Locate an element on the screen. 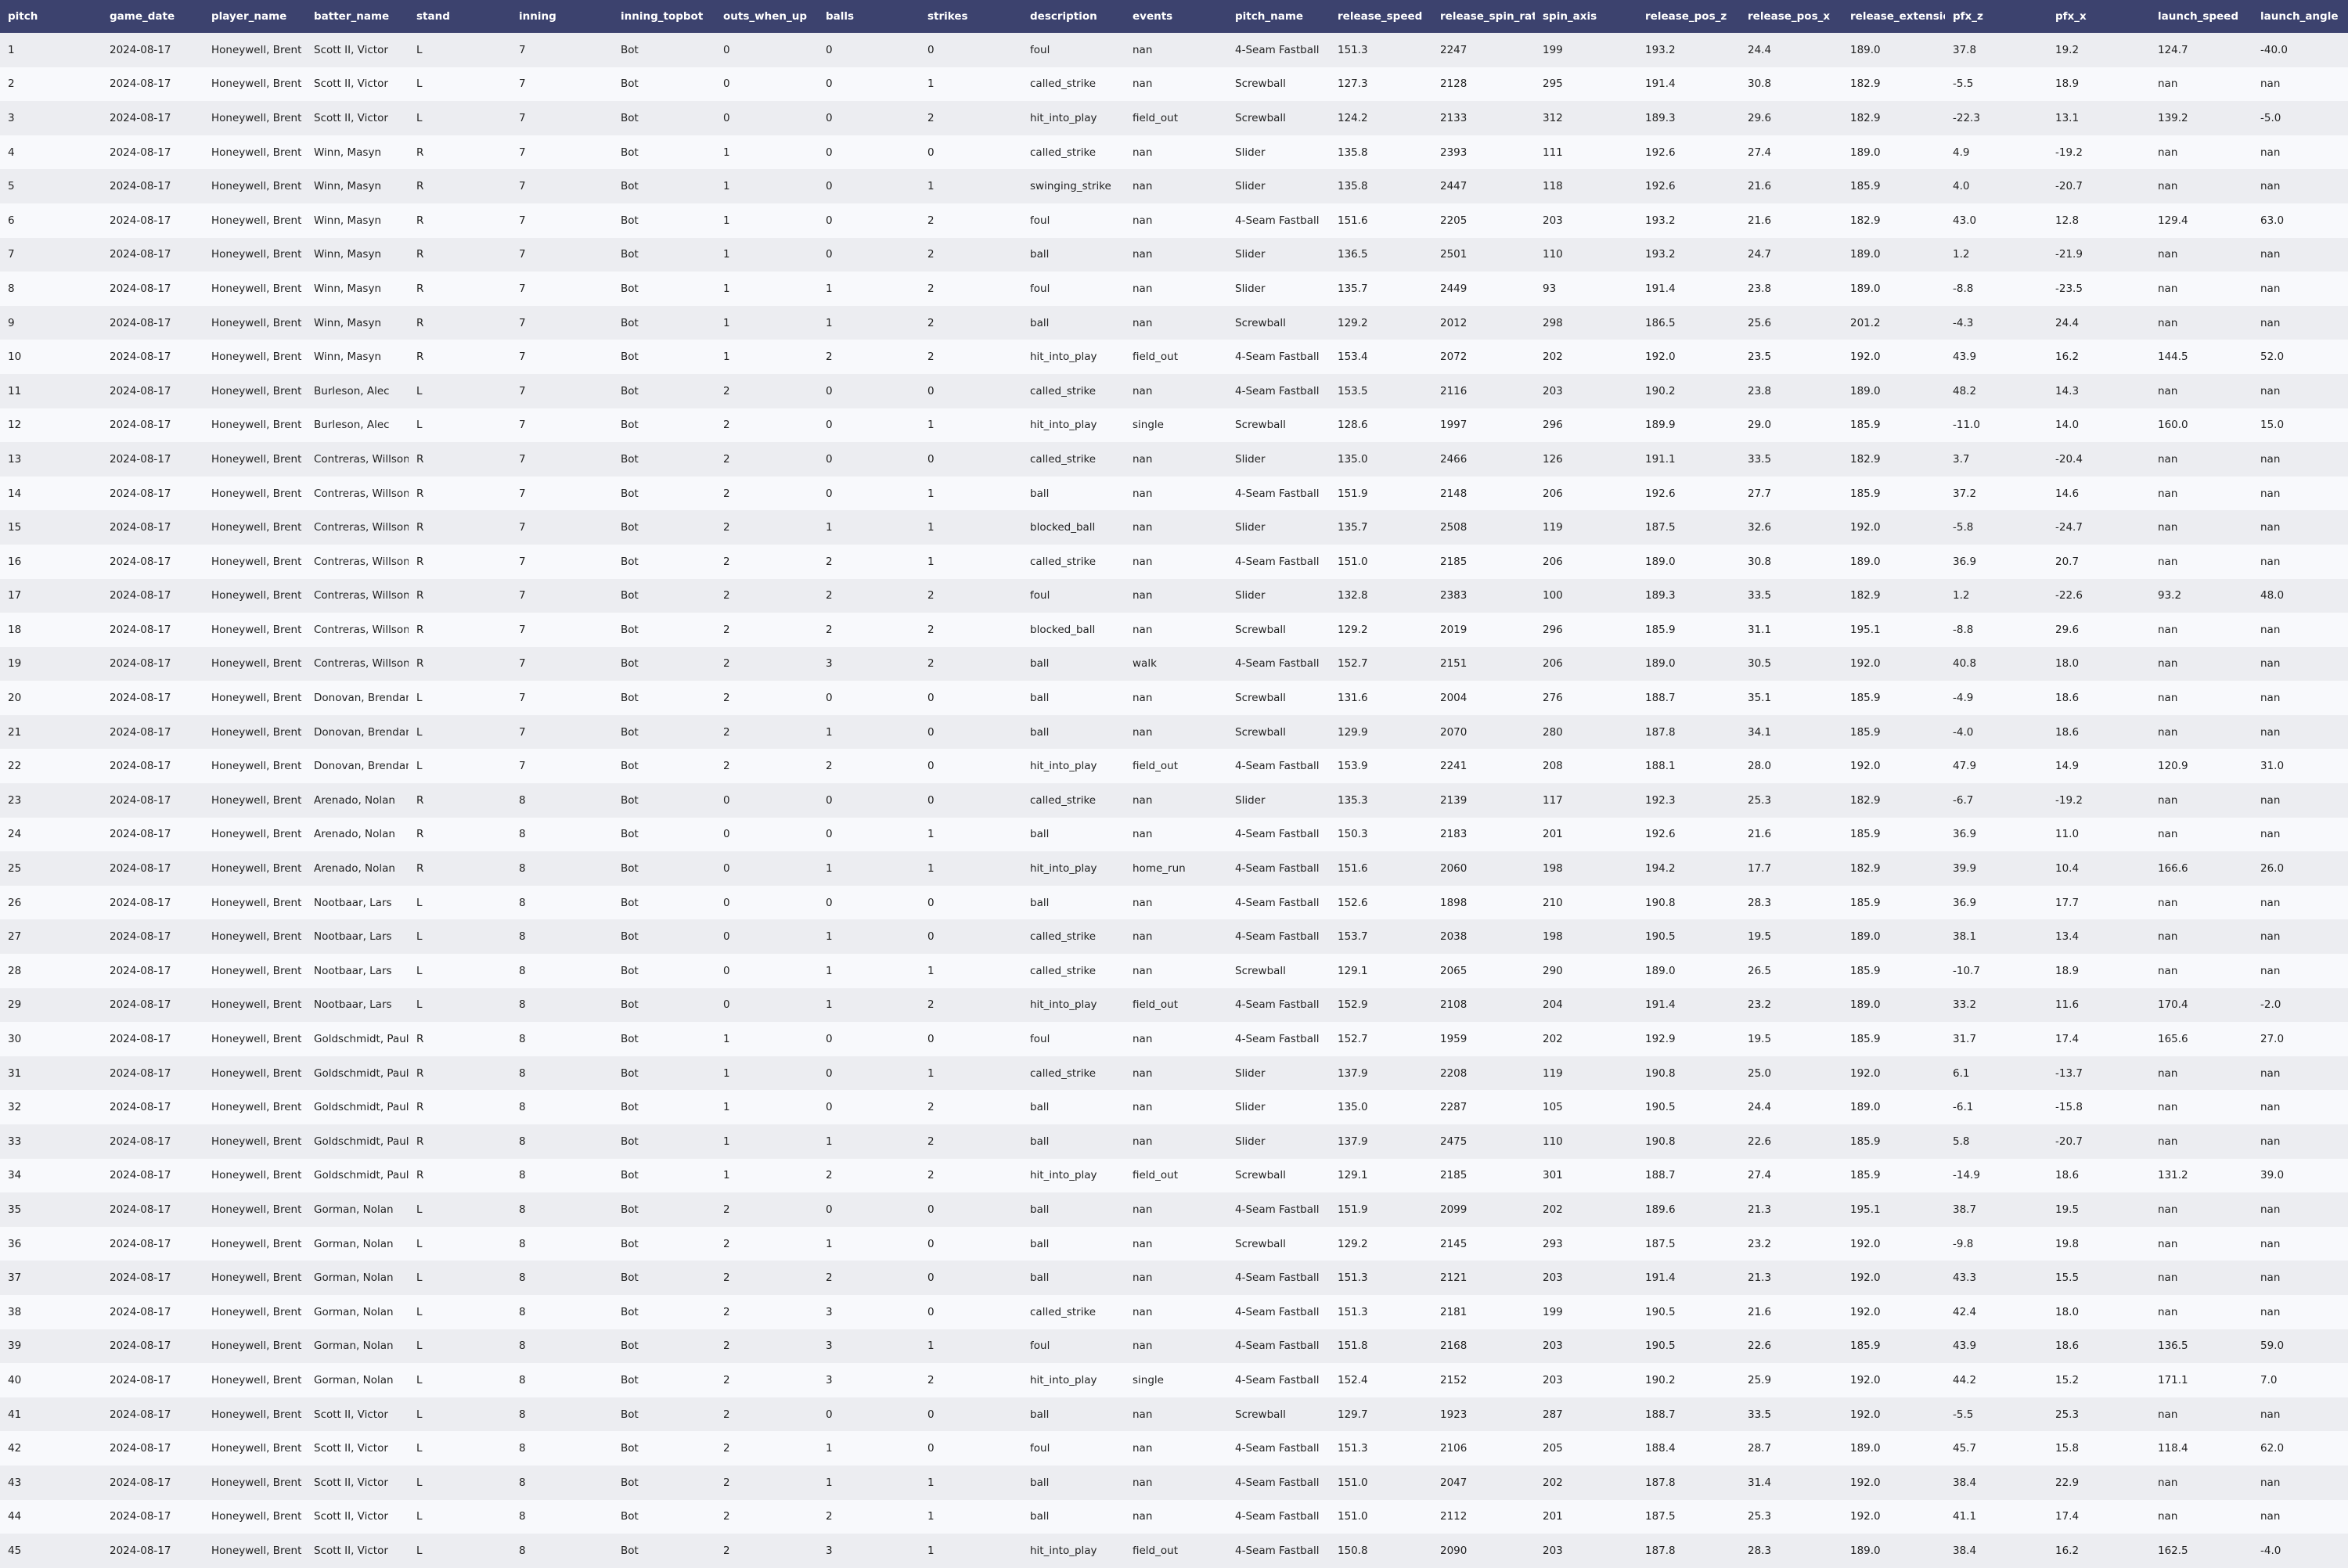 This screenshot has width=2348, height=1568. cell-spin-axis: 298 is located at coordinates (1553, 323).